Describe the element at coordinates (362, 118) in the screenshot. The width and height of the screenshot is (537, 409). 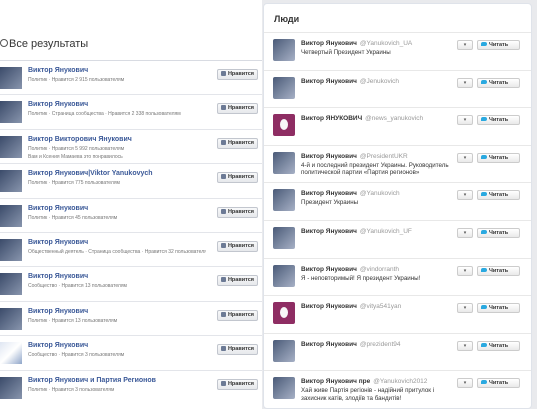
I see `user-name-link: Виктор ЯНУКОВИЧ @news_yanukovich` at that location.